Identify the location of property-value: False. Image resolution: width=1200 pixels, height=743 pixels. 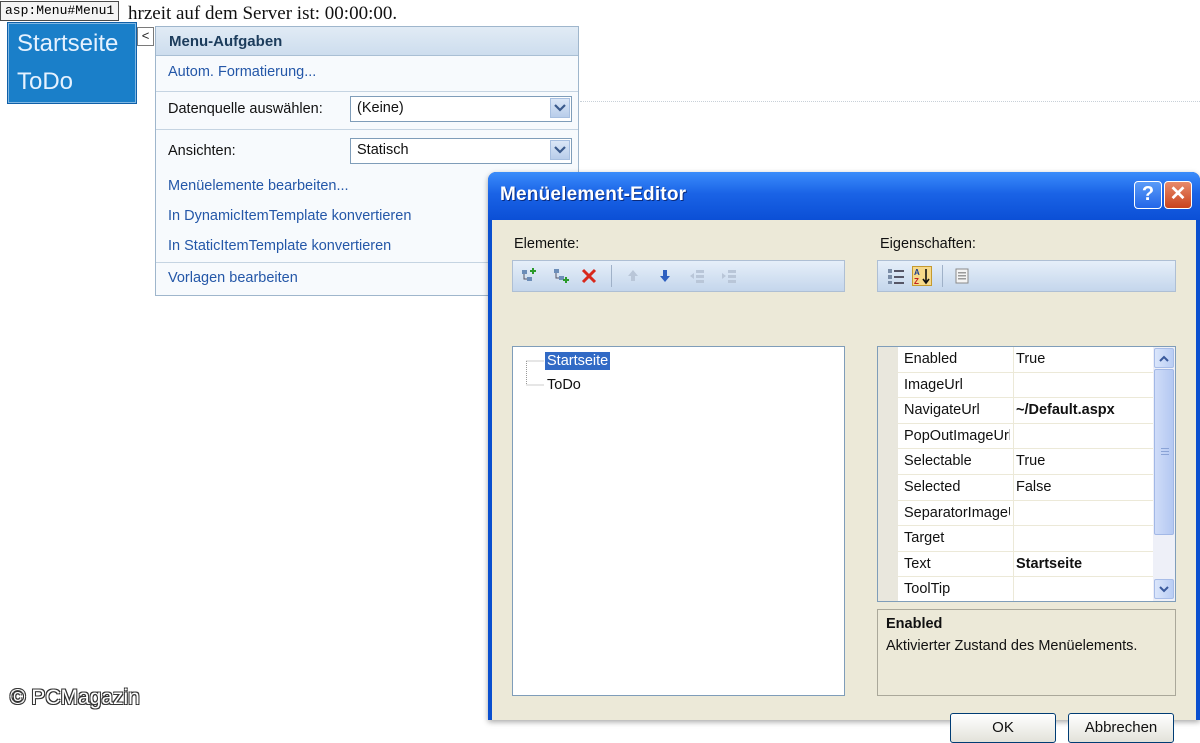
(1033, 487).